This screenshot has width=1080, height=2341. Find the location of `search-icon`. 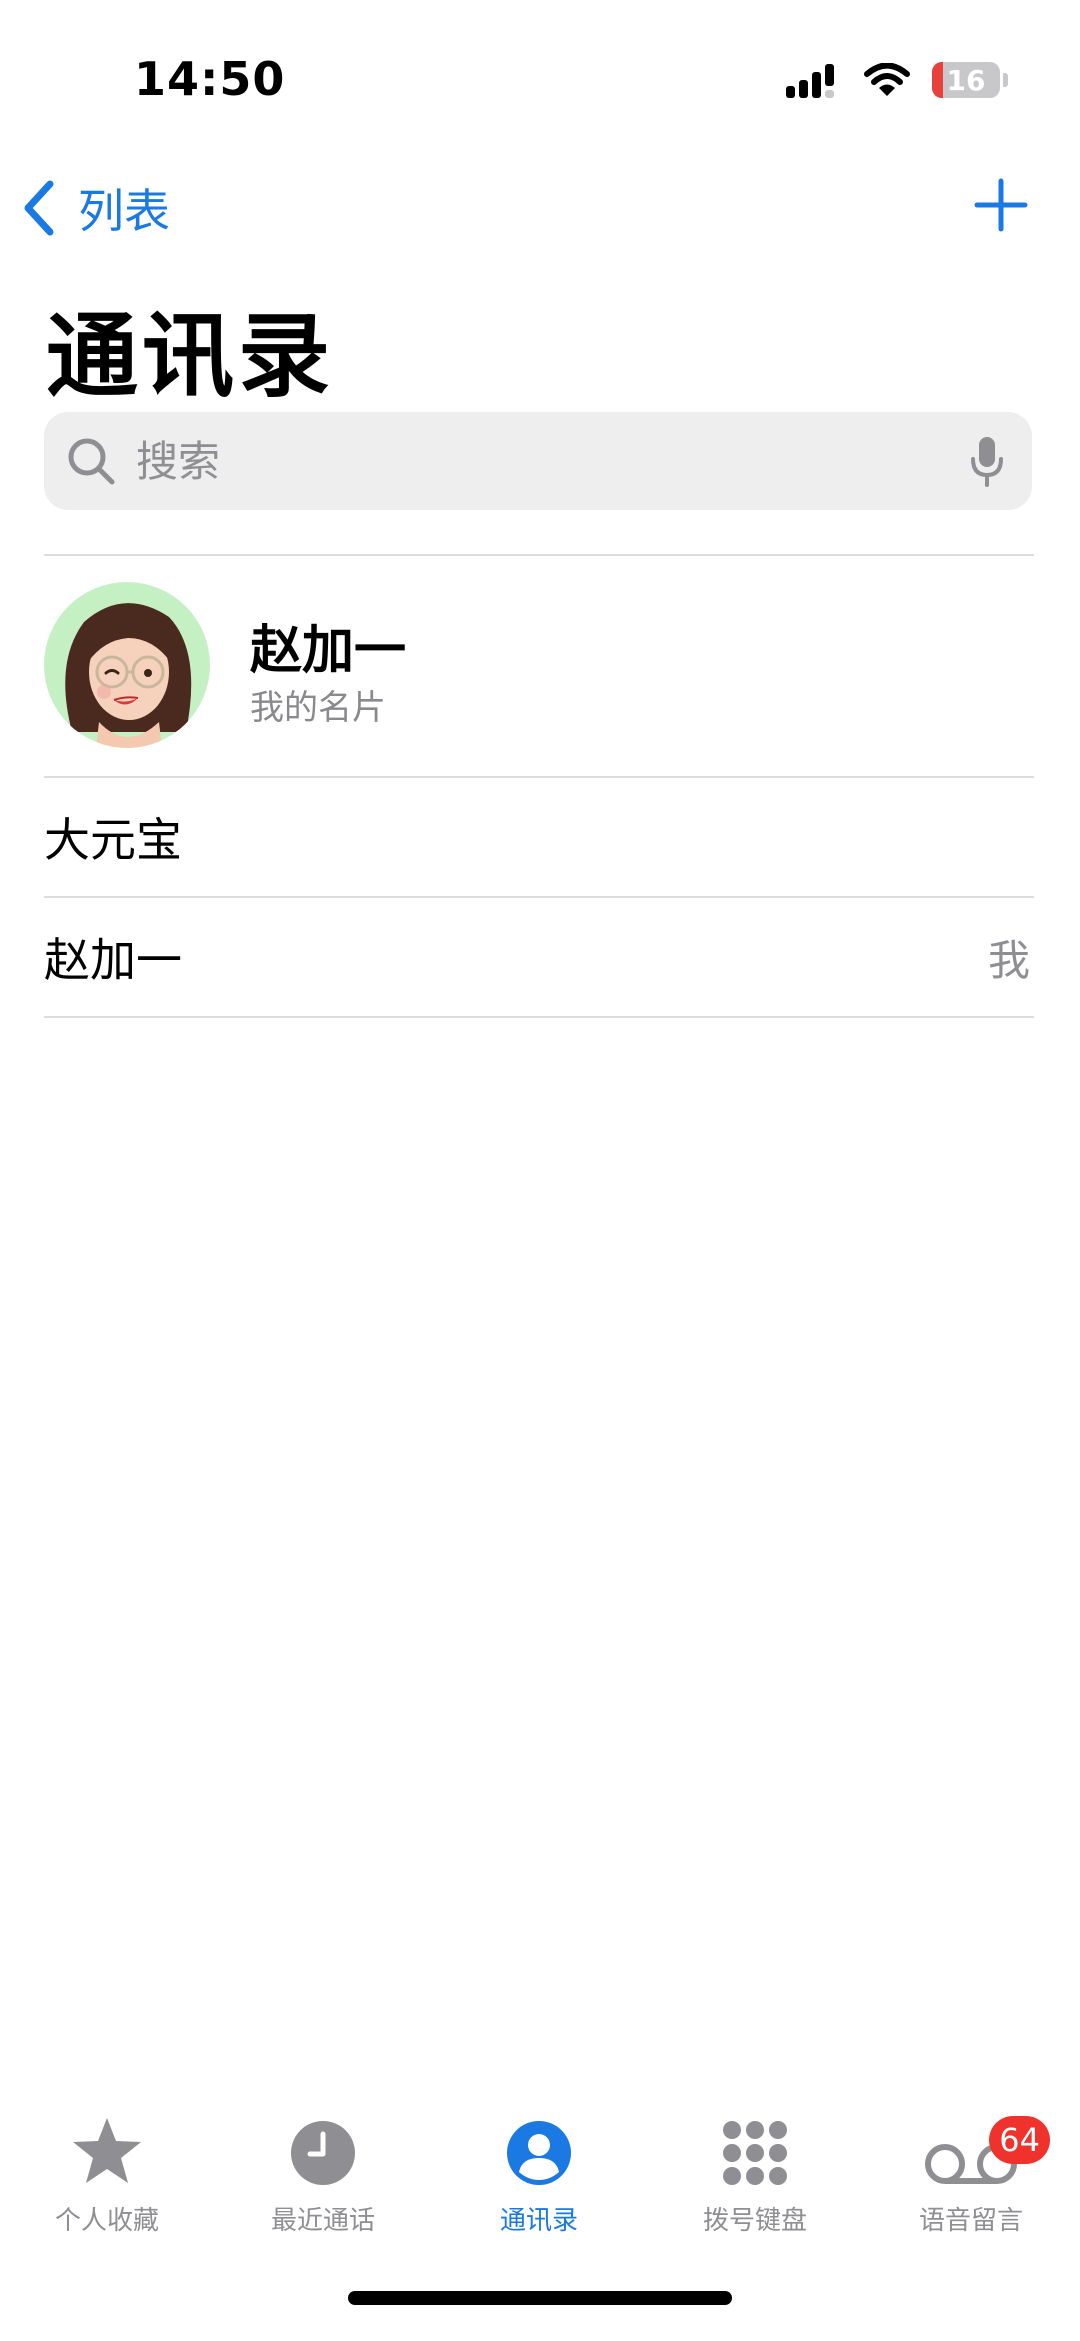

search-icon is located at coordinates (91, 461).